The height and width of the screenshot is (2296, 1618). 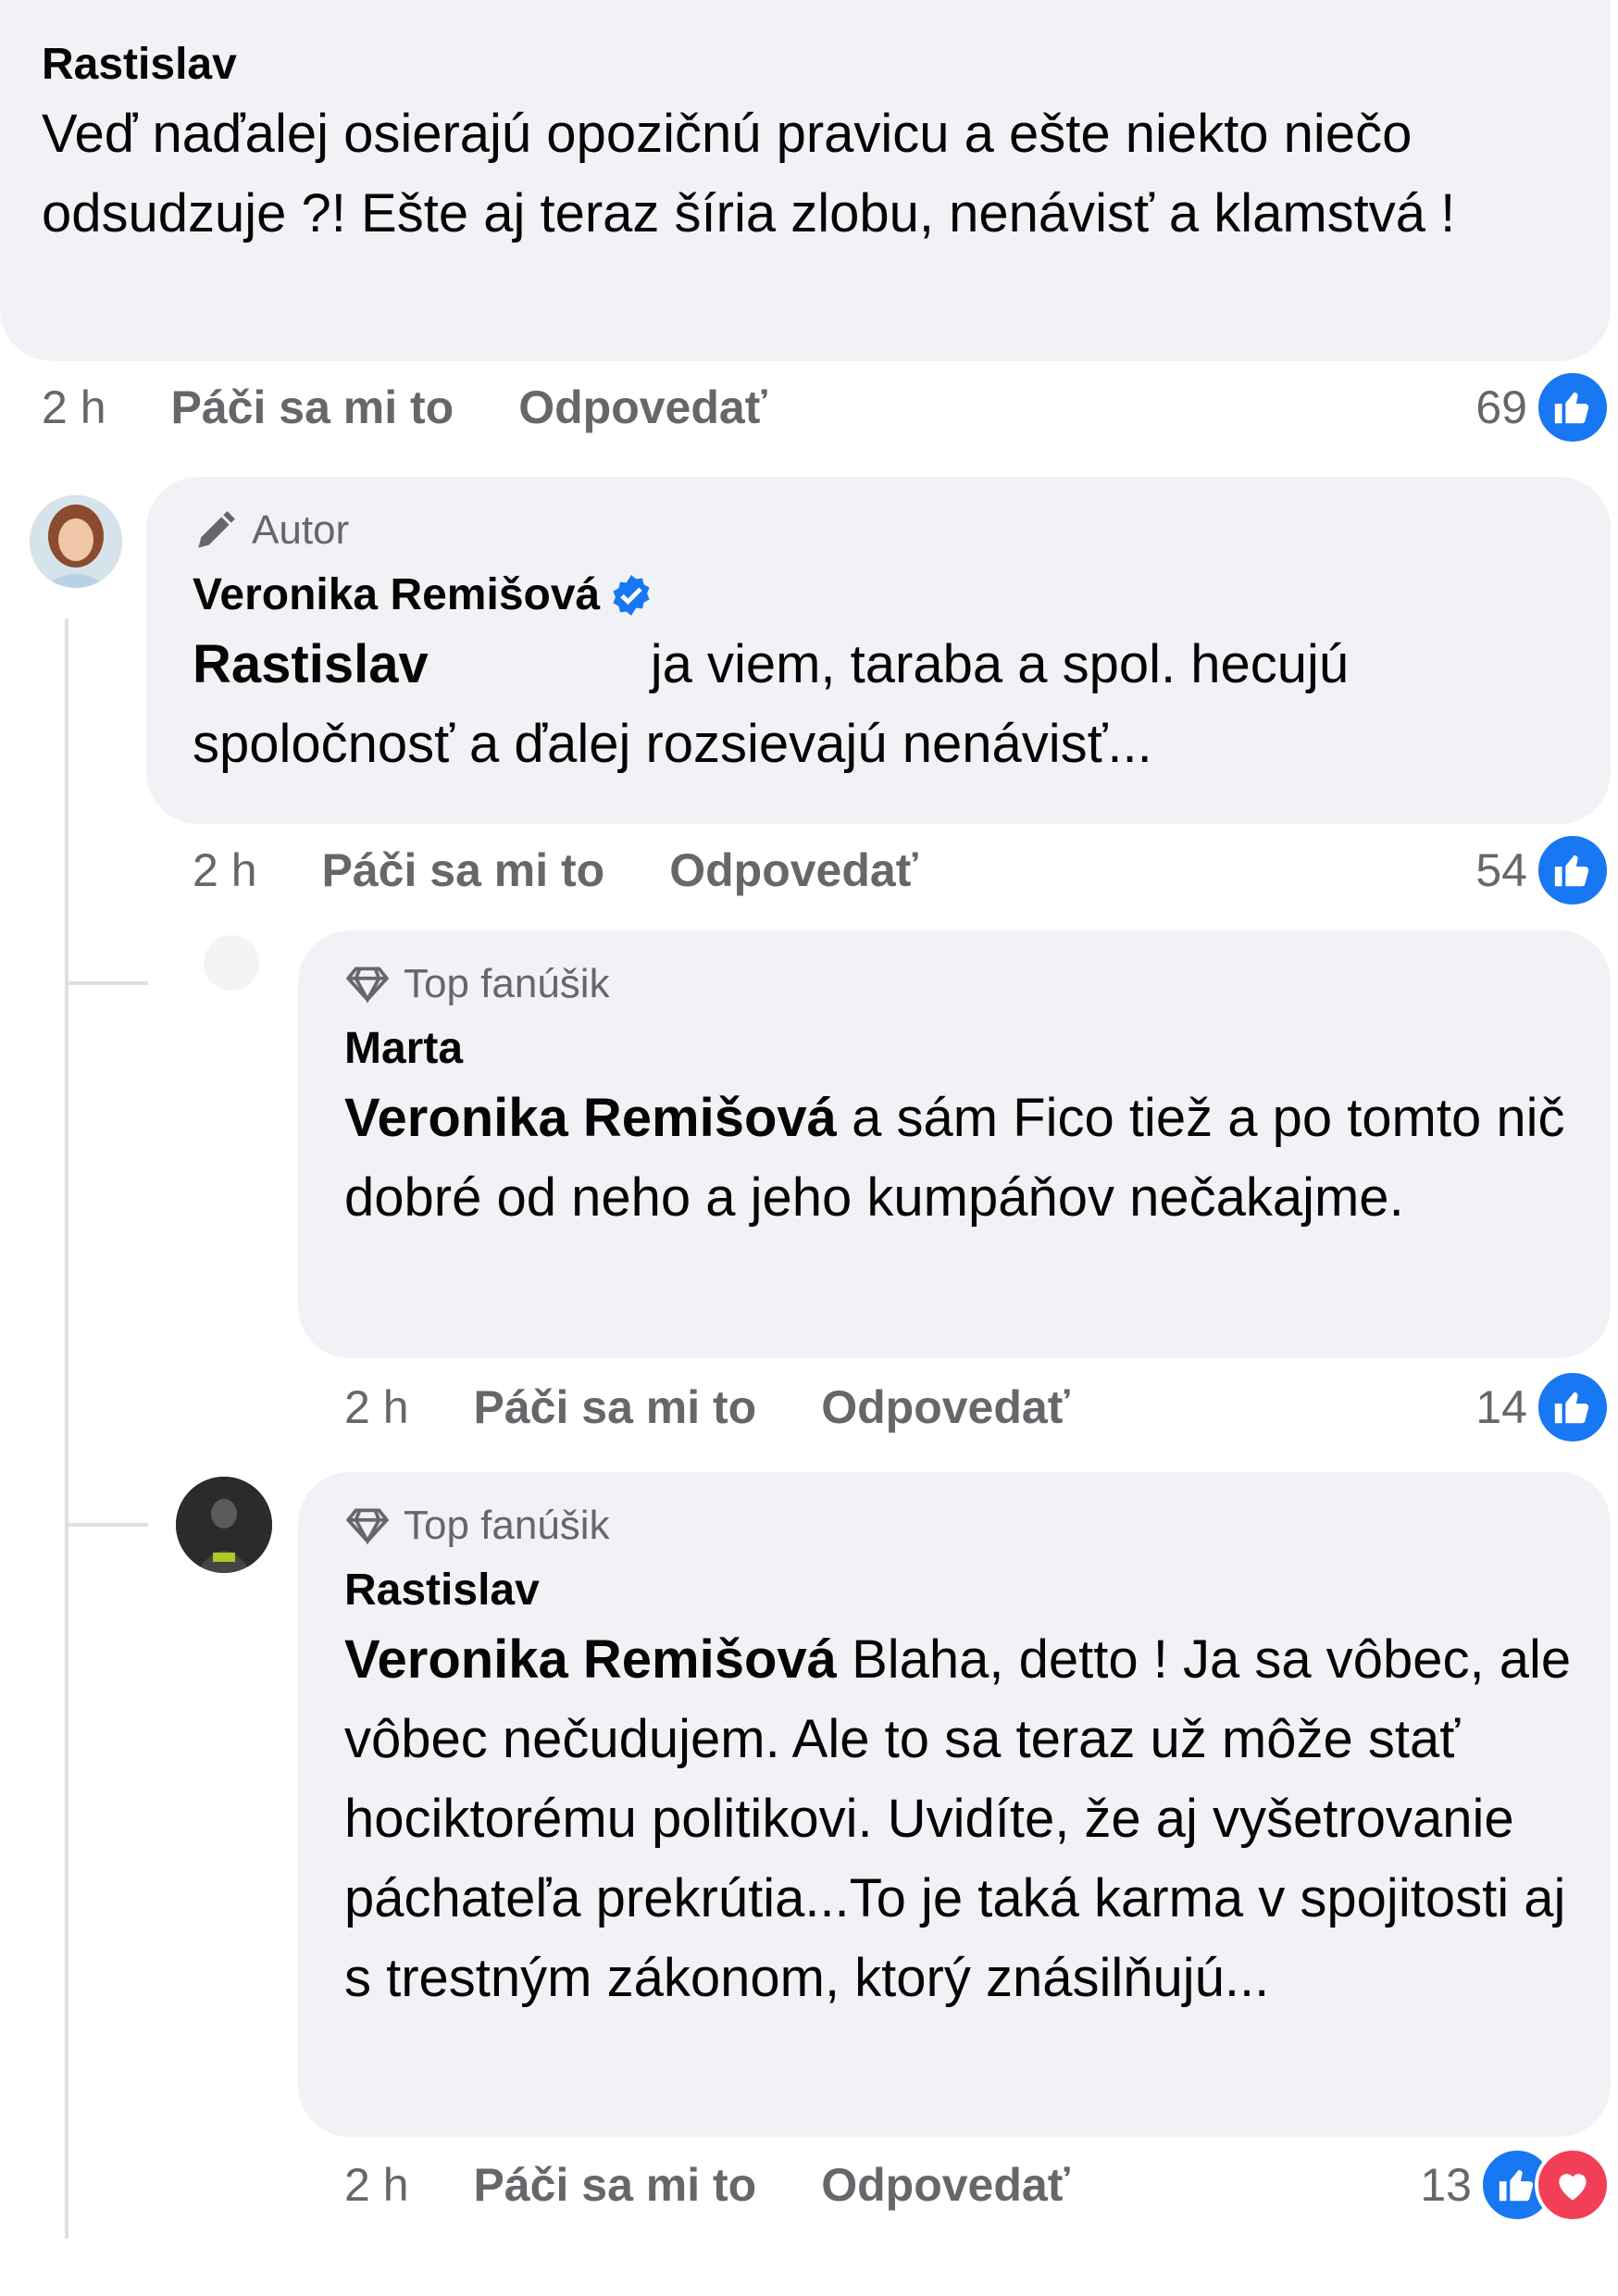 I want to click on verified-badge-icon, so click(x=631, y=595).